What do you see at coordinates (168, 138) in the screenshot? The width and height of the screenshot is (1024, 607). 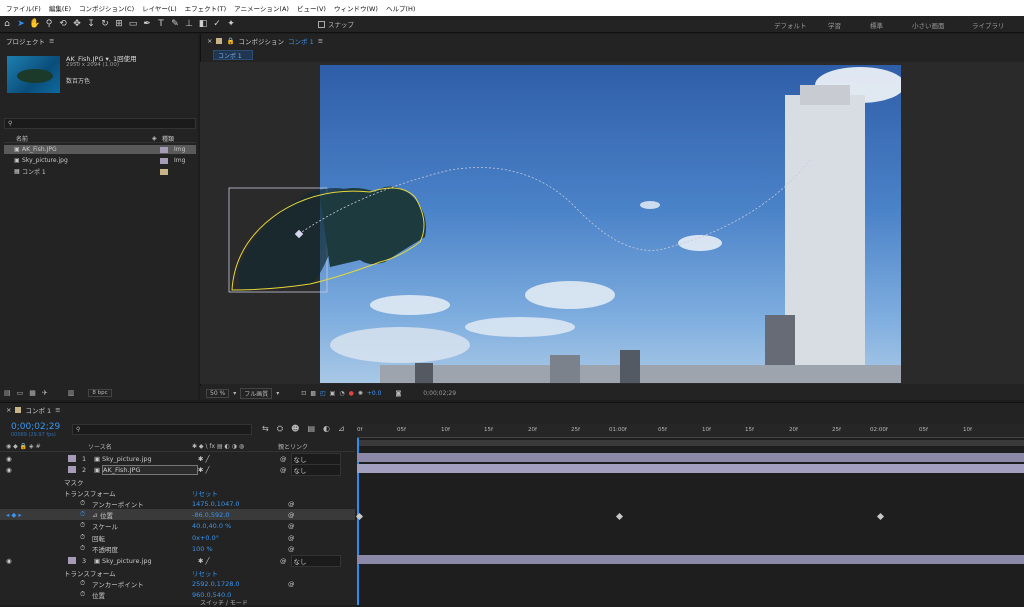 I see `col-type: 種類` at bounding box center [168, 138].